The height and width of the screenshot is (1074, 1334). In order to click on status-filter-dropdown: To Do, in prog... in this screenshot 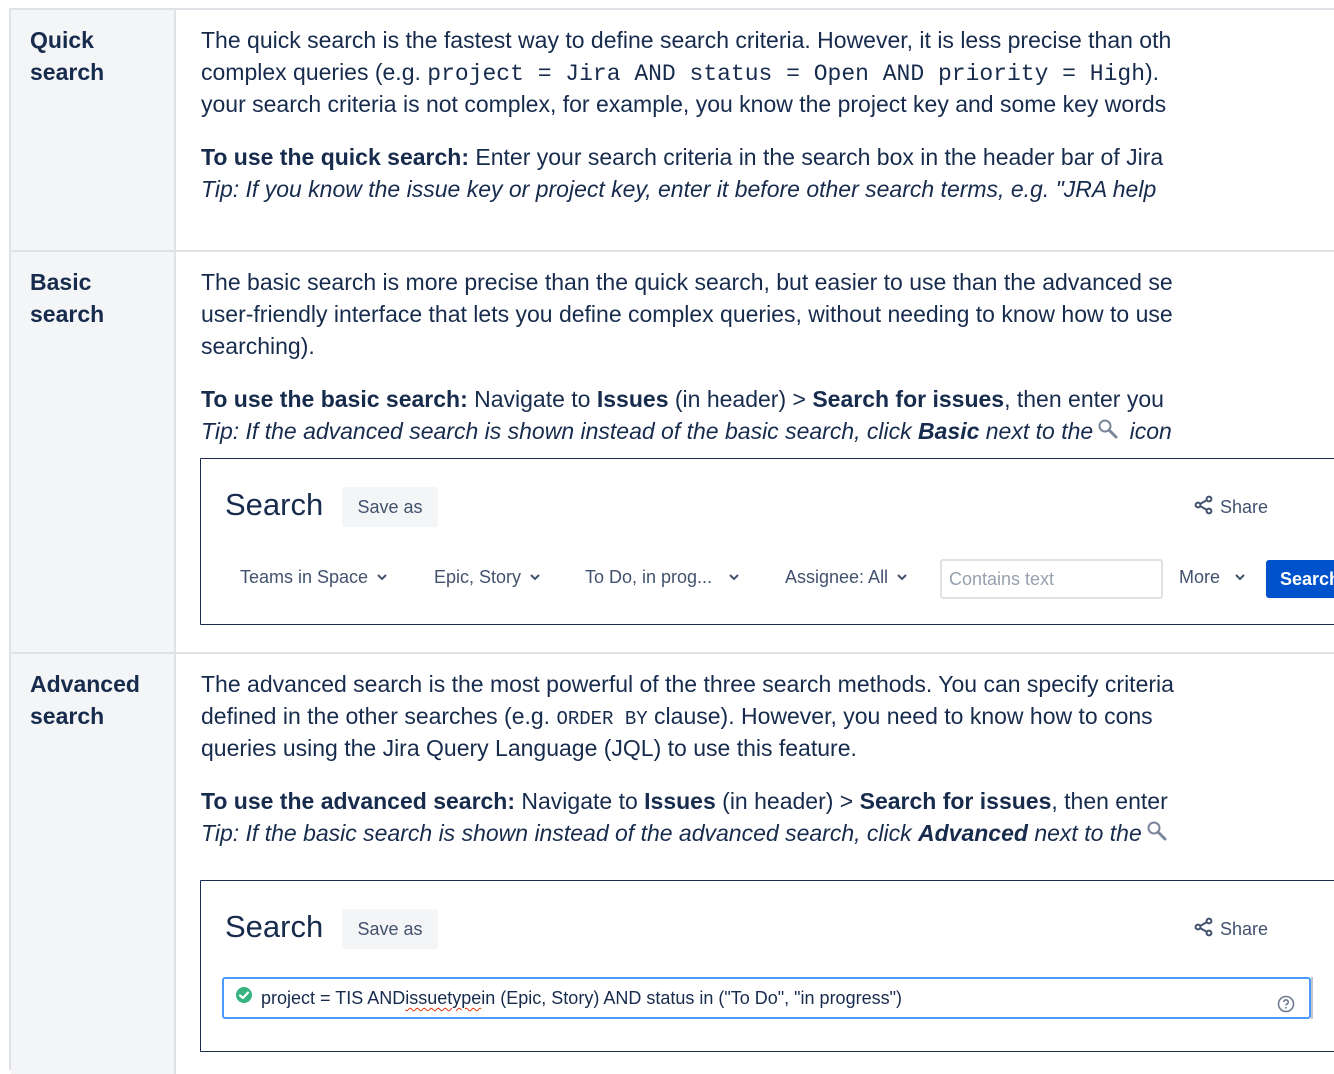, I will do `click(662, 577)`.